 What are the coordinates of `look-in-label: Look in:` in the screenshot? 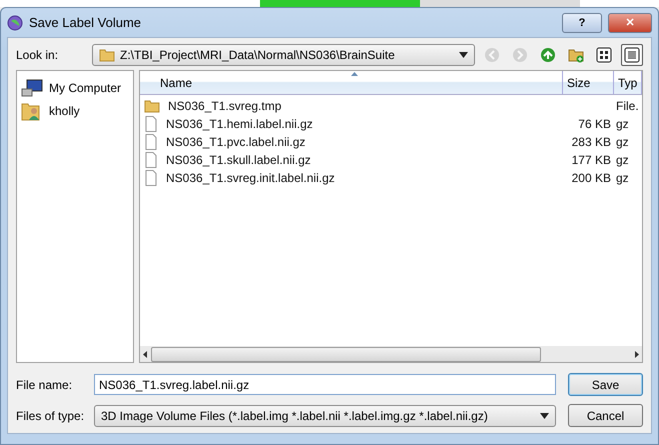 It's located at (38, 55).